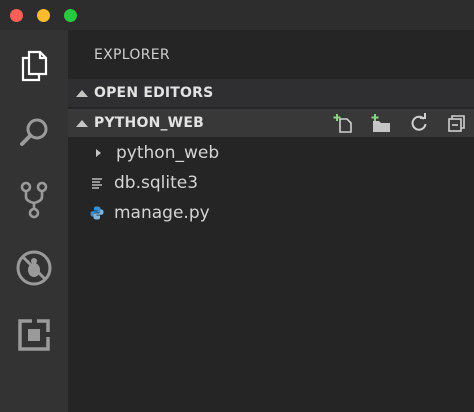 Image resolution: width=474 pixels, height=412 pixels. I want to click on collapse-all-button, so click(457, 123).